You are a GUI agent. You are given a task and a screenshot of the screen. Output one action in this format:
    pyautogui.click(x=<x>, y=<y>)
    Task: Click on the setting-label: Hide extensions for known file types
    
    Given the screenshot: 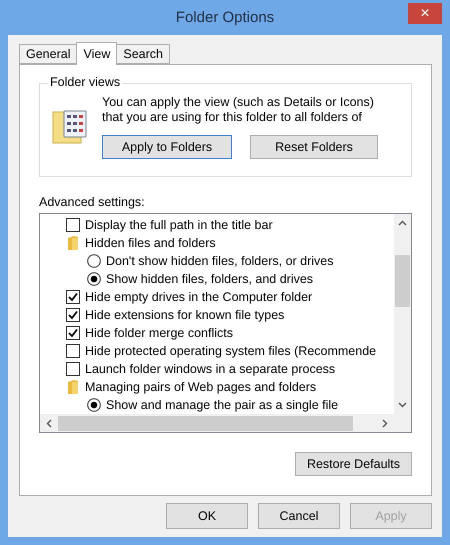 What is the action you would take?
    pyautogui.click(x=184, y=315)
    